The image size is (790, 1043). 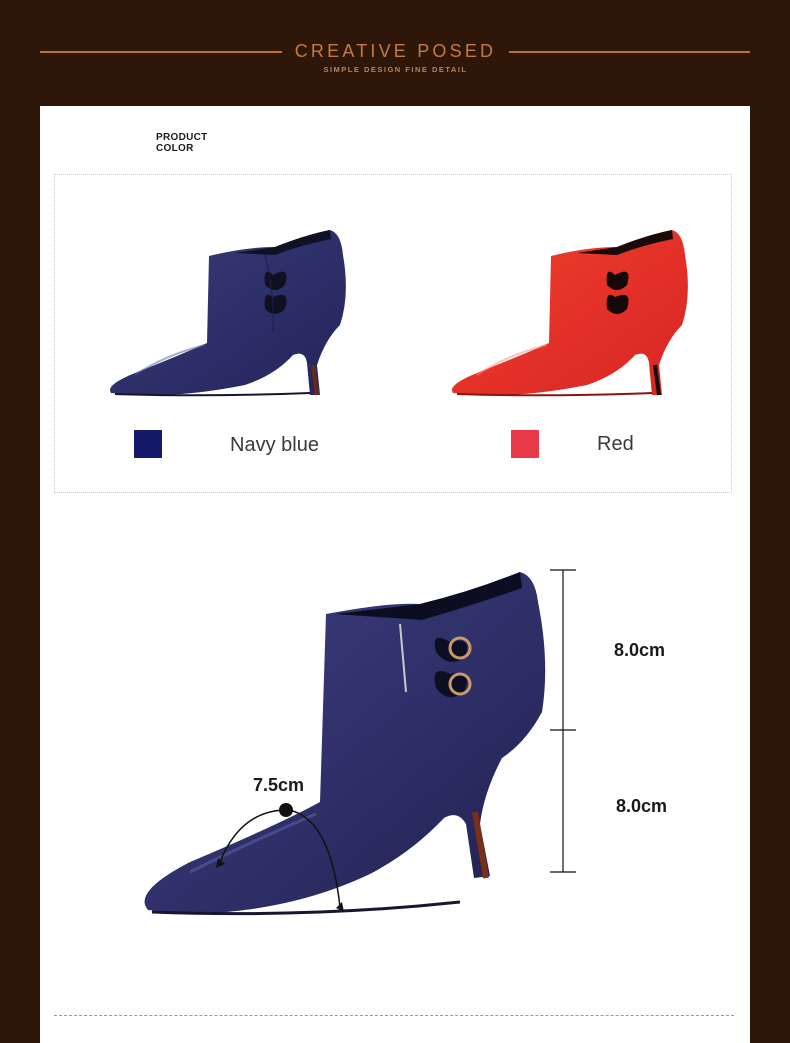 I want to click on header-subtitle: SIMPLE DESIGN FINE DETAIL, so click(x=395, y=69).